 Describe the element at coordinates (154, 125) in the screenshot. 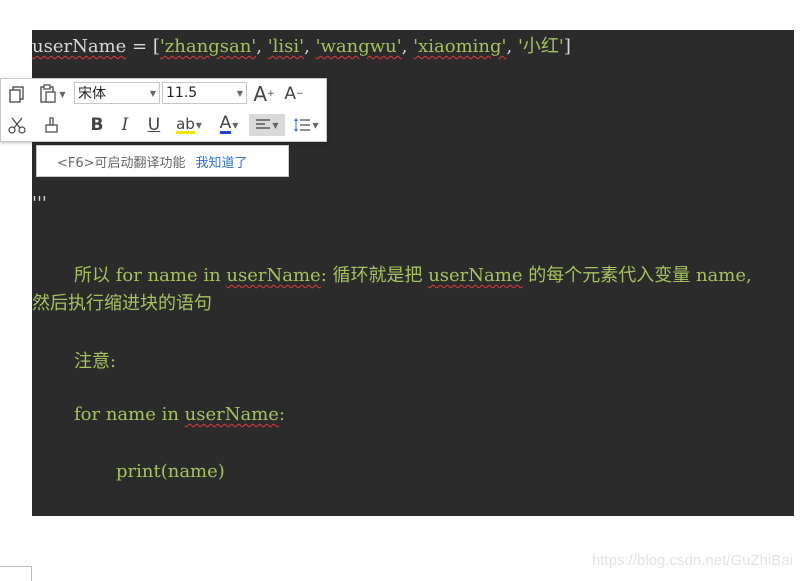

I see `underline-icon: U` at that location.